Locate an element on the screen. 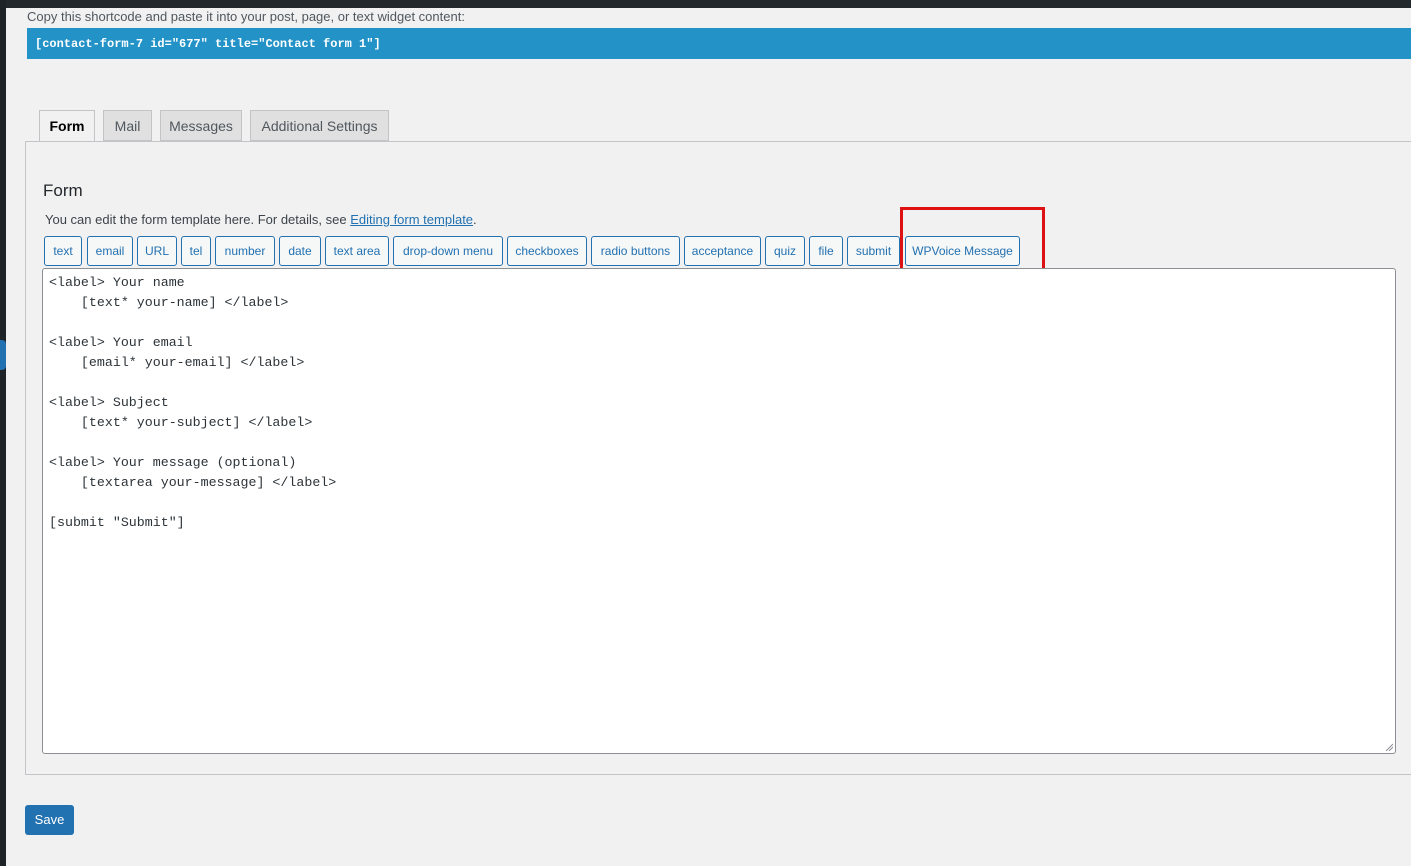 The width and height of the screenshot is (1411, 866). tab-mail: Mail is located at coordinates (127, 125).